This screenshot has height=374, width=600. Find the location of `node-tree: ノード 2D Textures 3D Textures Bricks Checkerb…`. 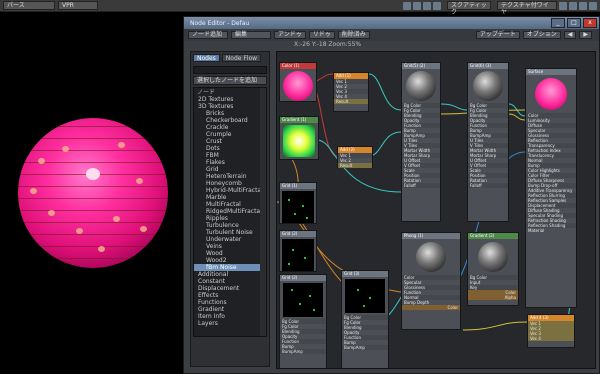

node-tree: ノード 2D Textures 3D Textures Bricks Checkerb… is located at coordinates (230, 212).